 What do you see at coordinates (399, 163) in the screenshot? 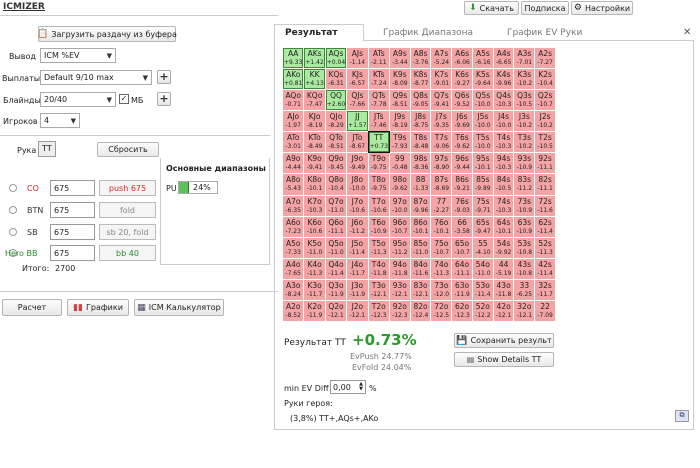
I see `hand-cell: 99 -0.48` at bounding box center [399, 163].